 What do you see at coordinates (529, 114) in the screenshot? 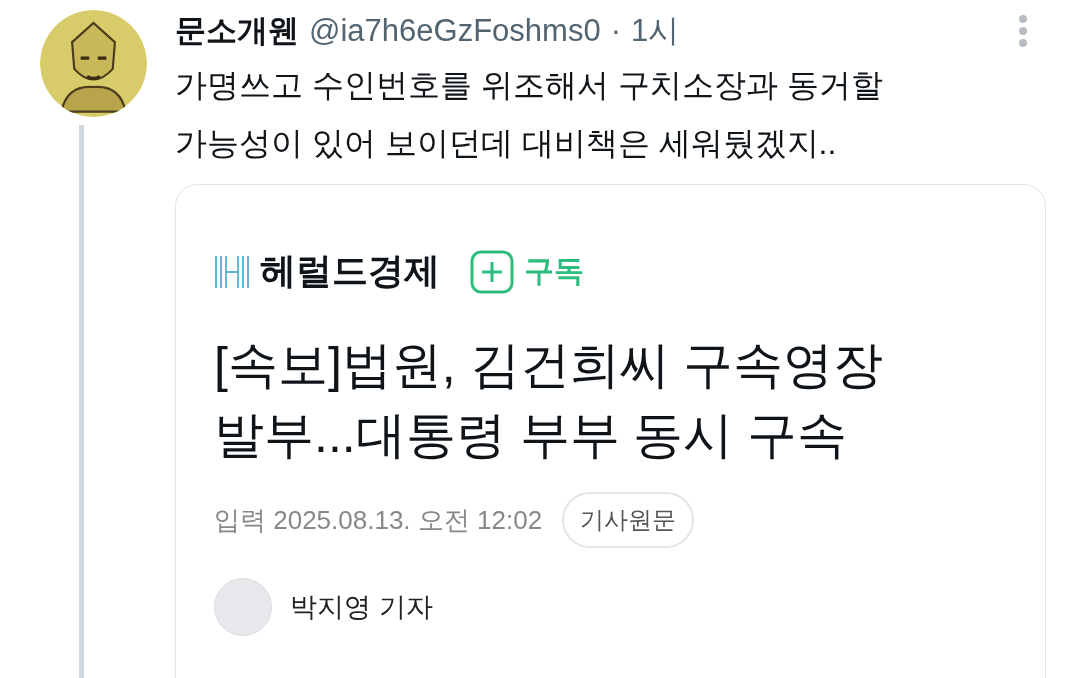
I see `post-text: 가명쓰고 수인번호를 위조해서 구치소장과 동거할 가능성이 있어 보이던데 대비책은 세워뒀겠지..` at bounding box center [529, 114].